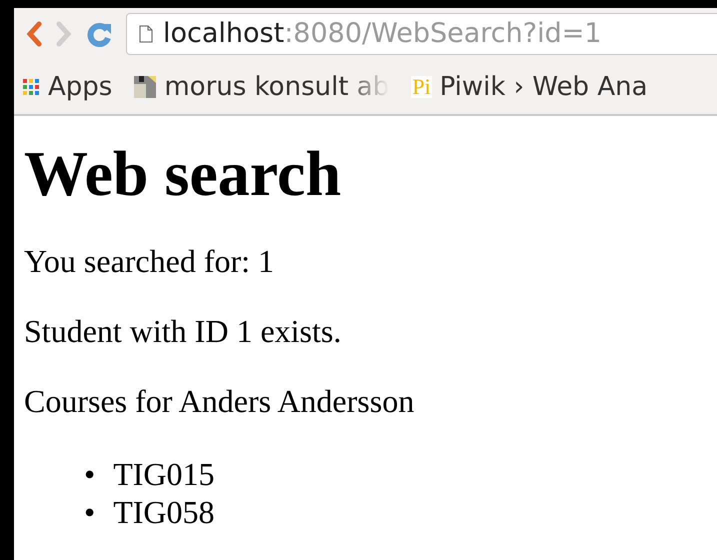 The width and height of the screenshot is (717, 560). Describe the element at coordinates (146, 34) in the screenshot. I see `page-icon` at that location.